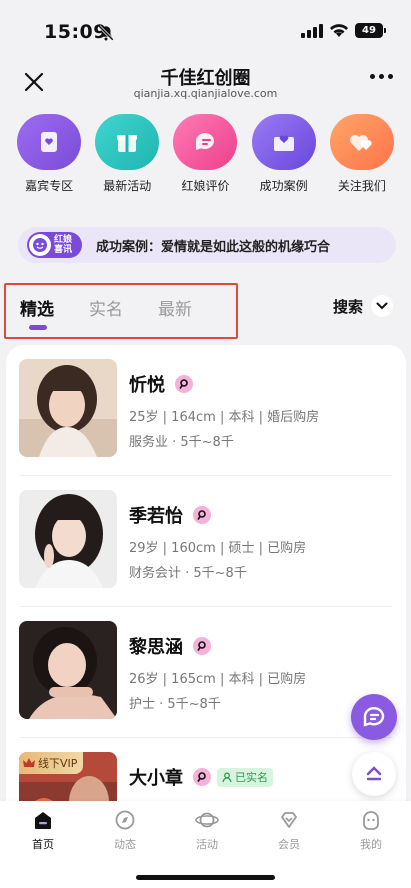  What do you see at coordinates (125, 844) in the screenshot?
I see `nav-label: 动态` at bounding box center [125, 844].